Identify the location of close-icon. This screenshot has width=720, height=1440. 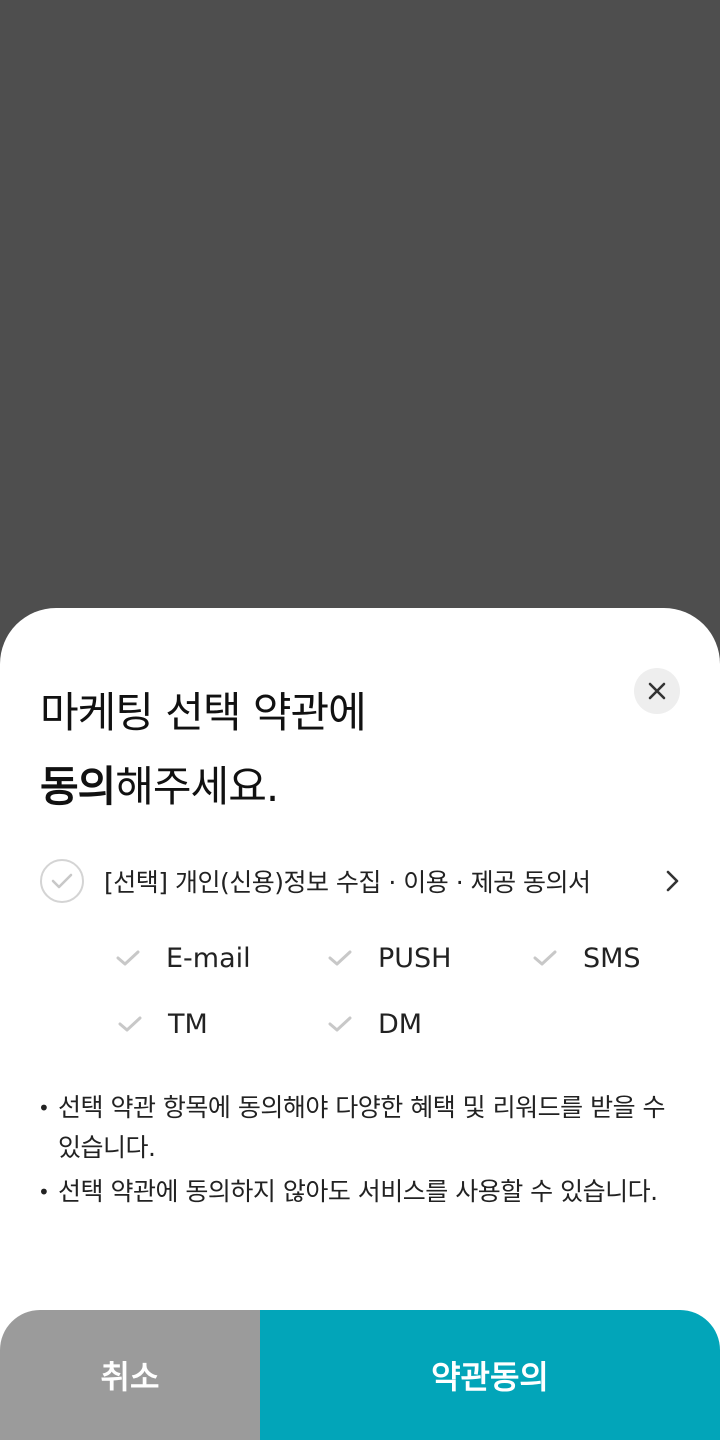
(657, 691).